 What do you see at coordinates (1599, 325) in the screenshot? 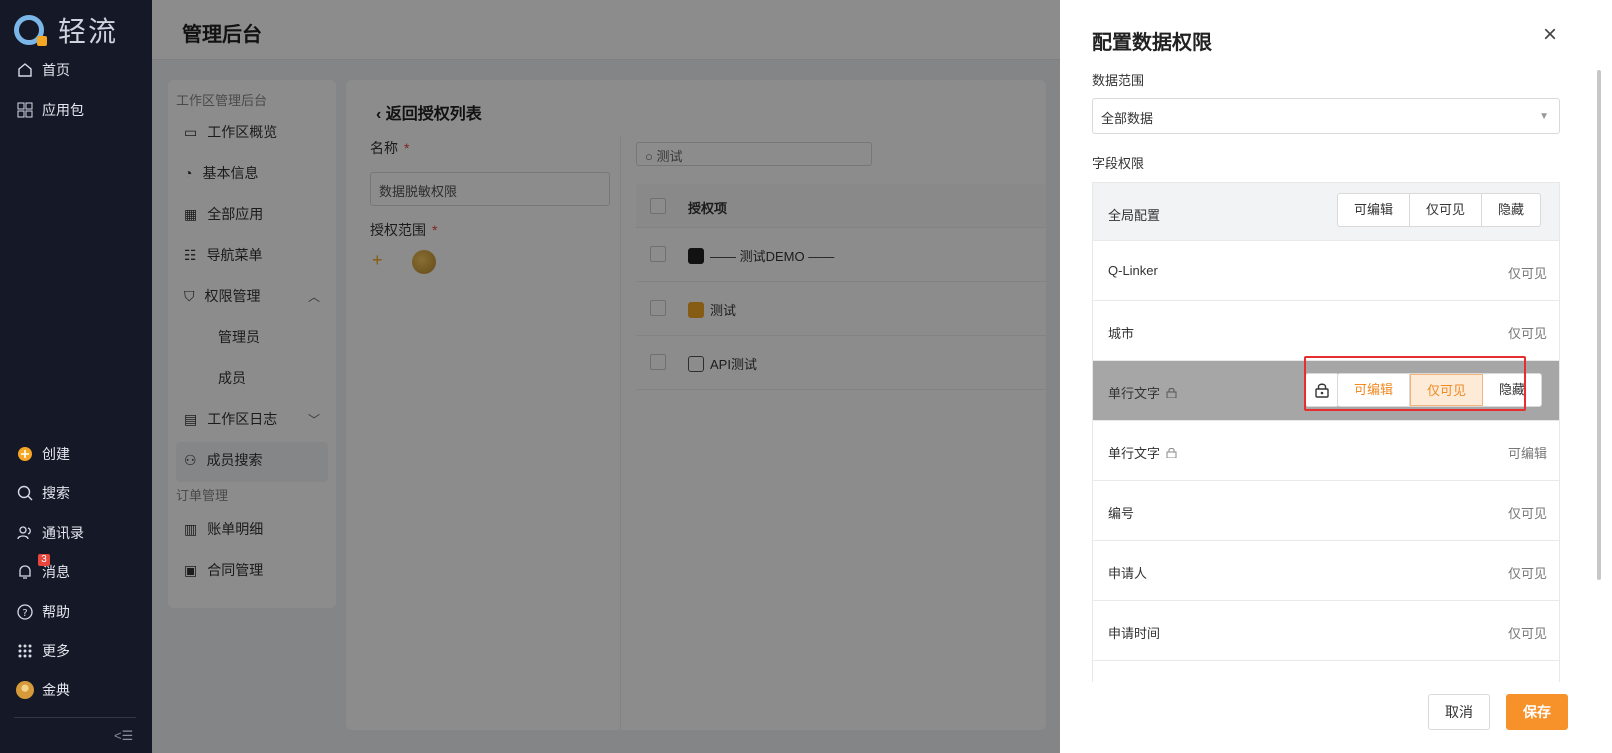
I see `drawer-scrollbar` at bounding box center [1599, 325].